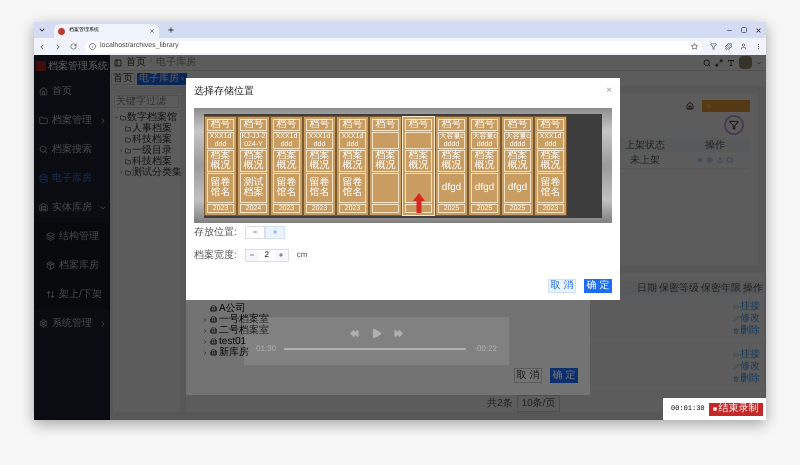  I want to click on table-cell-text: 未上架, so click(645, 161).